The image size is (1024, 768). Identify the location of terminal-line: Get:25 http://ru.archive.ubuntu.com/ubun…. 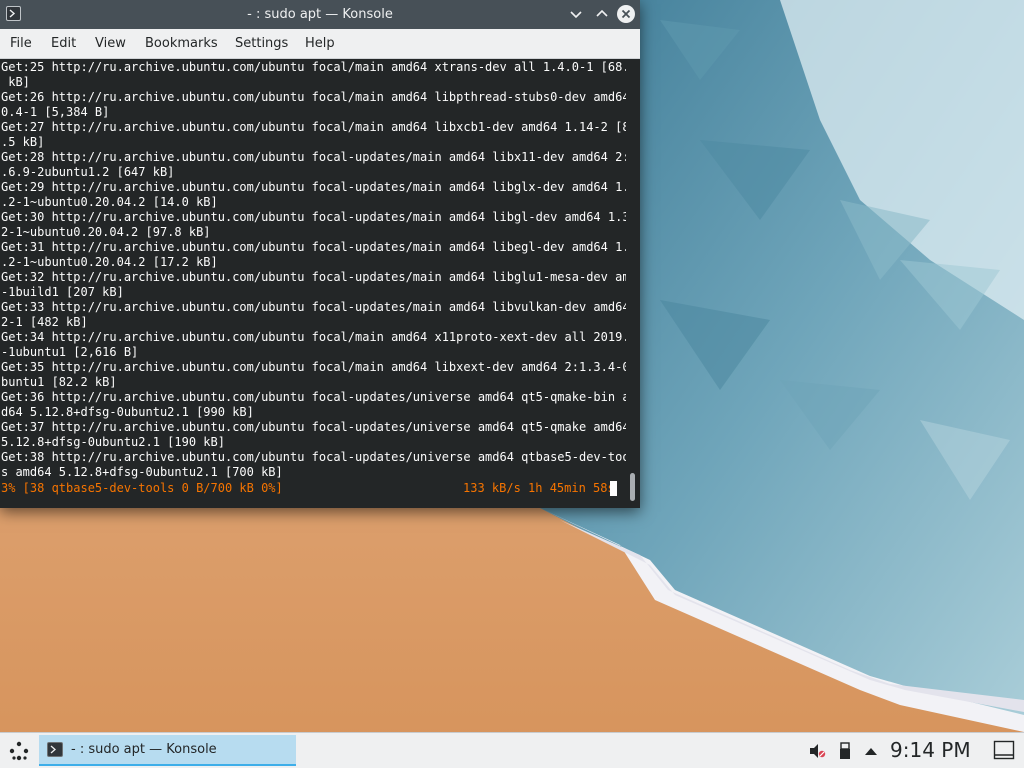
(313, 67).